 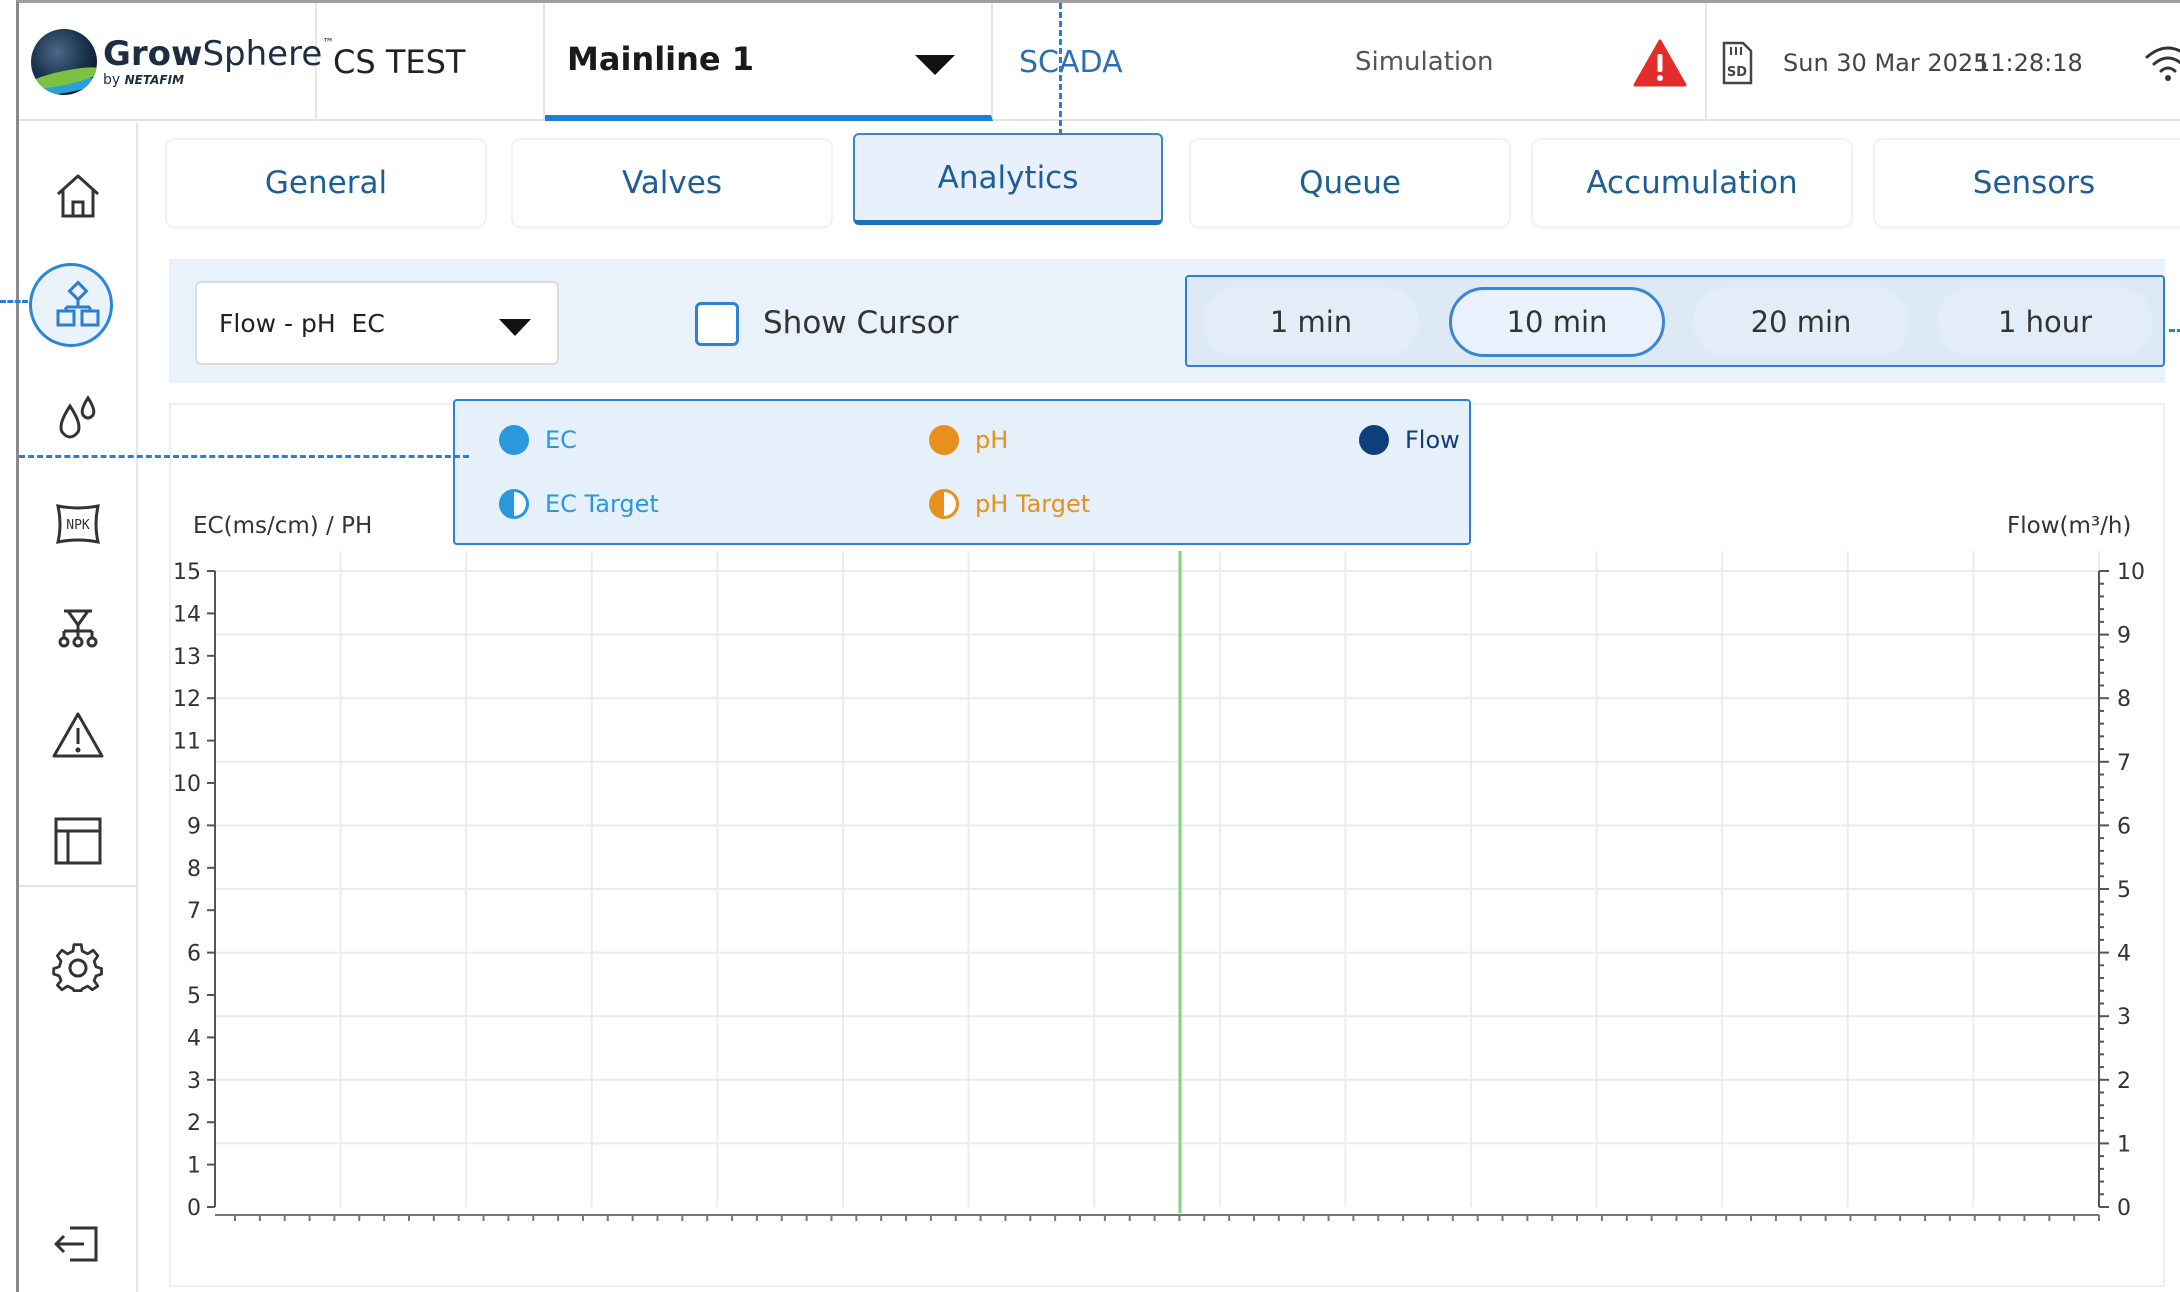 I want to click on header-center: SCADA Simulation, so click(x=1349, y=62).